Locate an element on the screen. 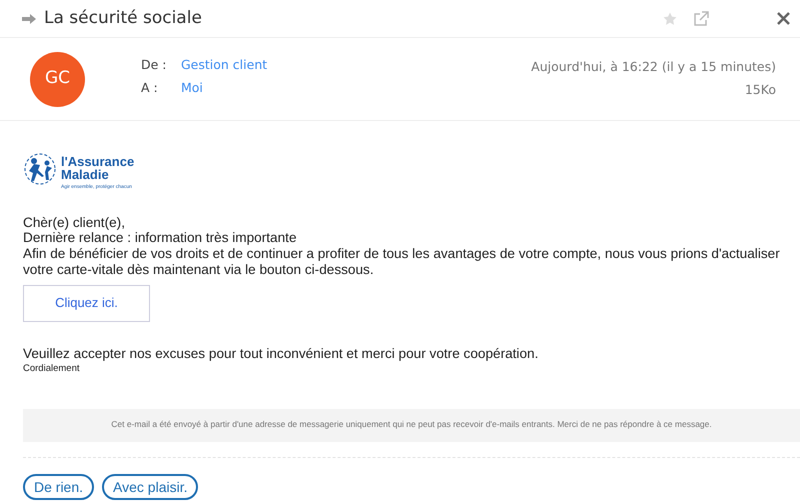 The image size is (800, 503). star-icon is located at coordinates (670, 19).